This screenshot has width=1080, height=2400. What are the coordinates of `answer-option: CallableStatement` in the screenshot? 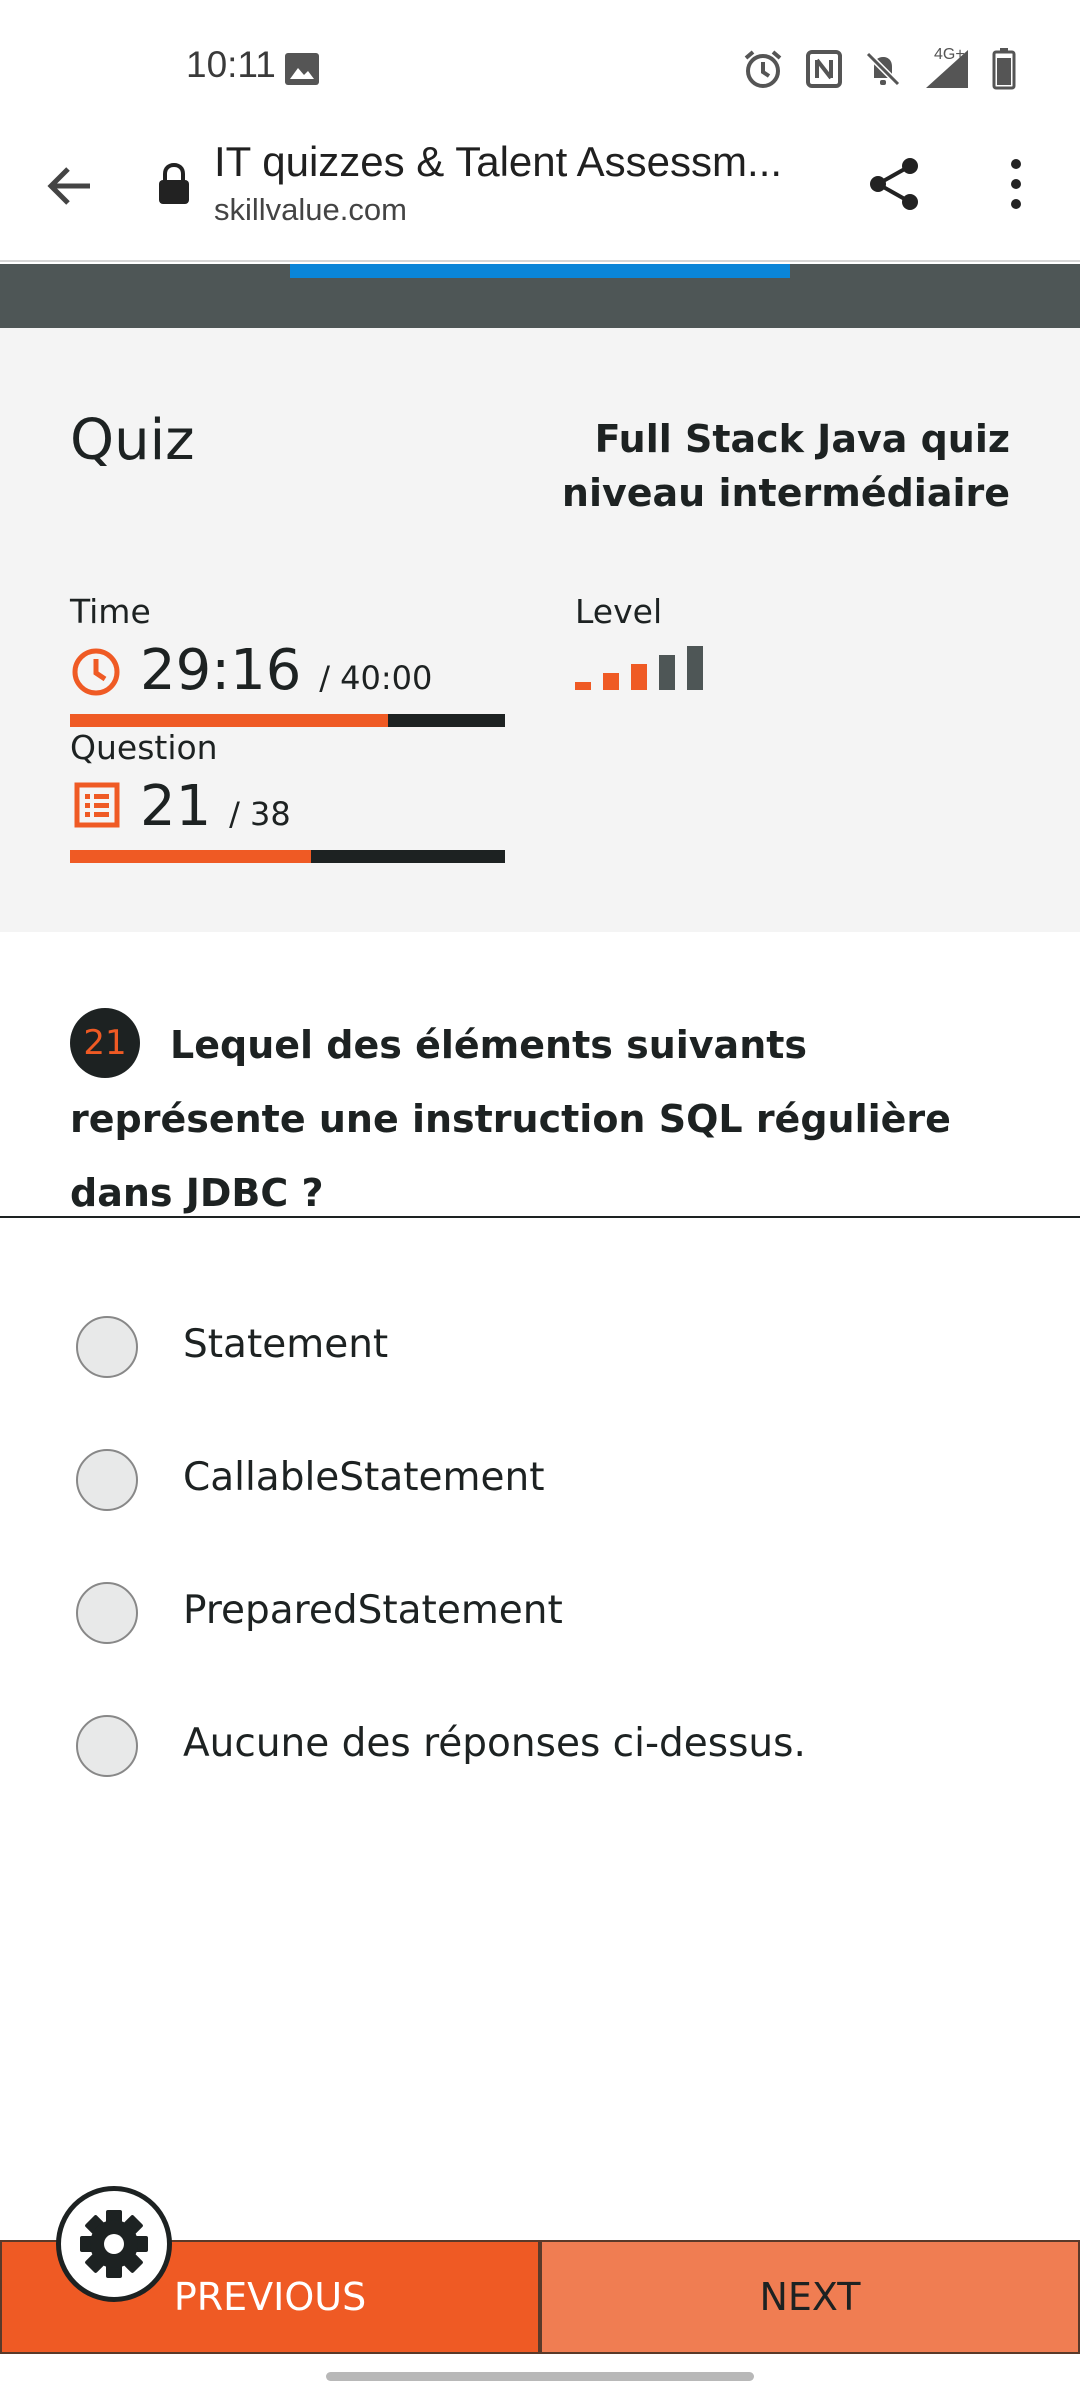 It's located at (520, 1481).